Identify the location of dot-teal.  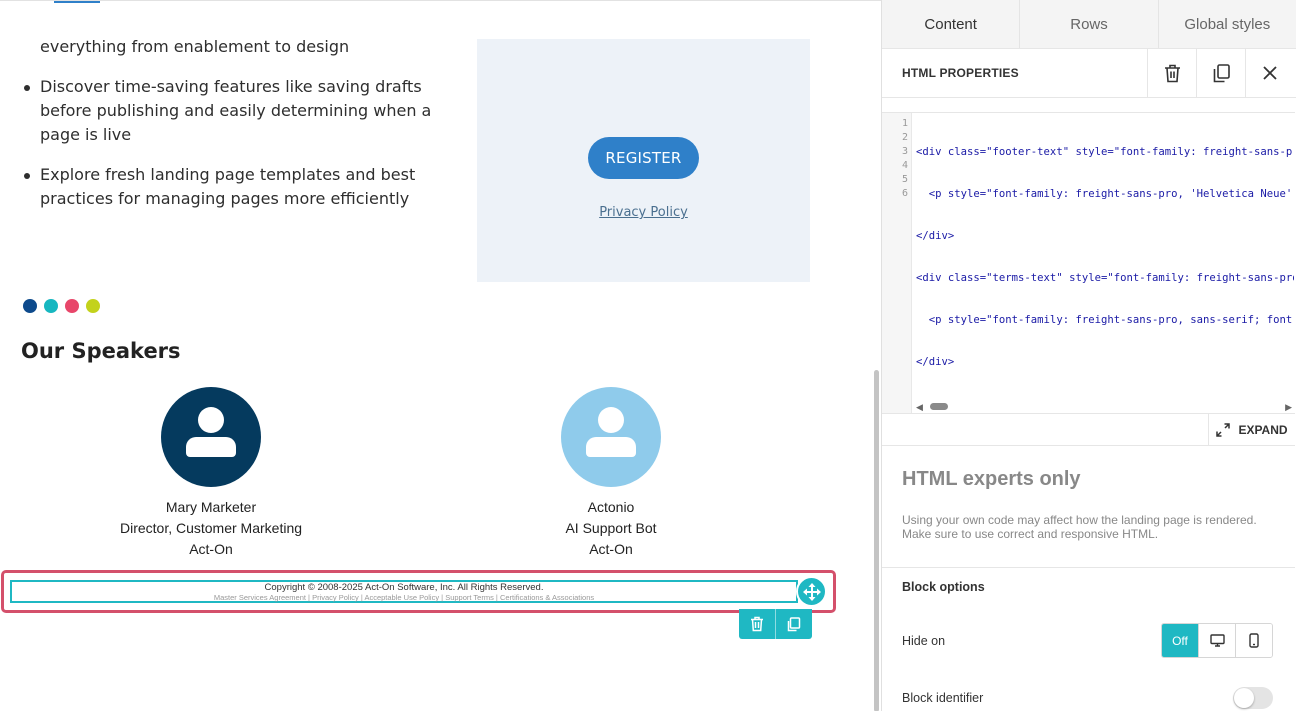
(51, 306).